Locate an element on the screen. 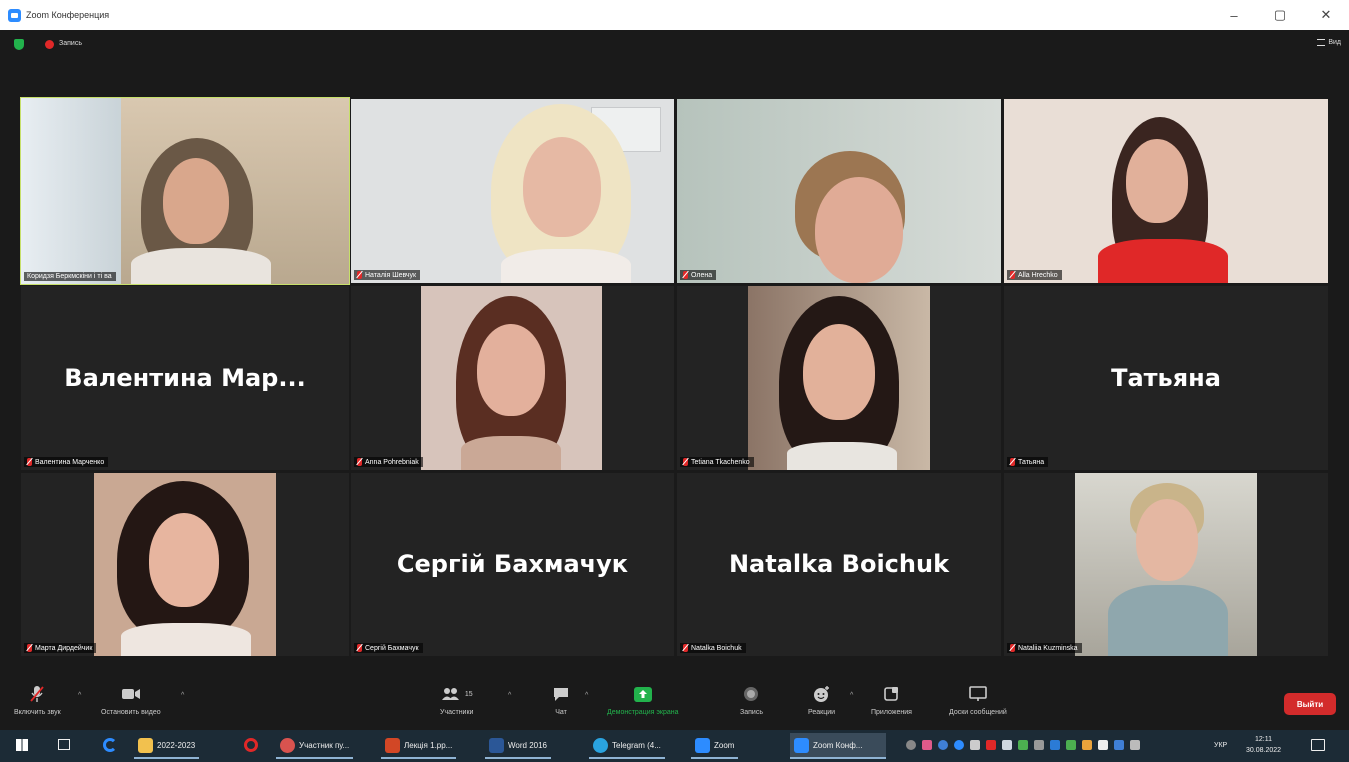 The width and height of the screenshot is (1349, 762). record-button: Запись is located at coordinates (751, 700).